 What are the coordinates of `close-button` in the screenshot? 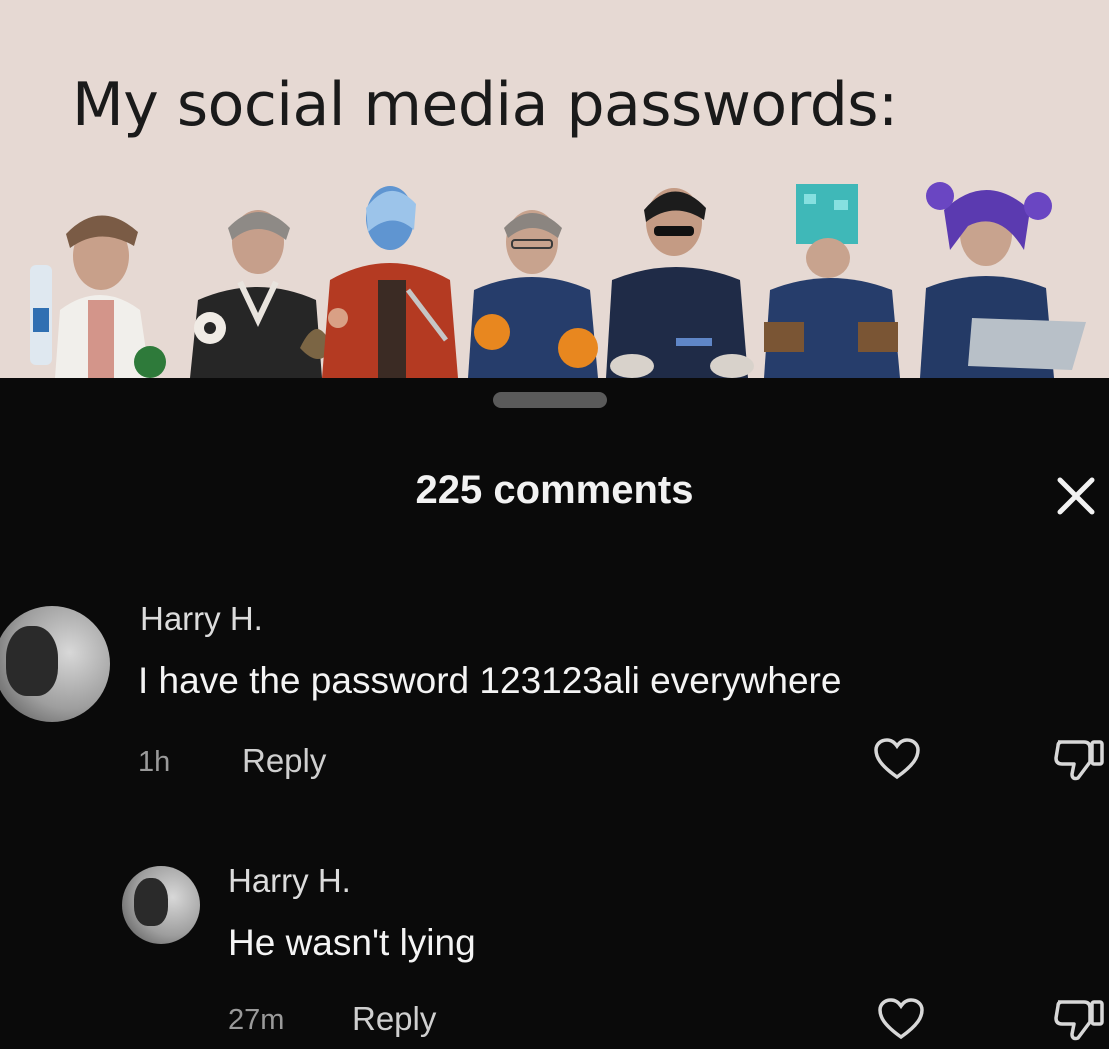 It's located at (1076, 496).